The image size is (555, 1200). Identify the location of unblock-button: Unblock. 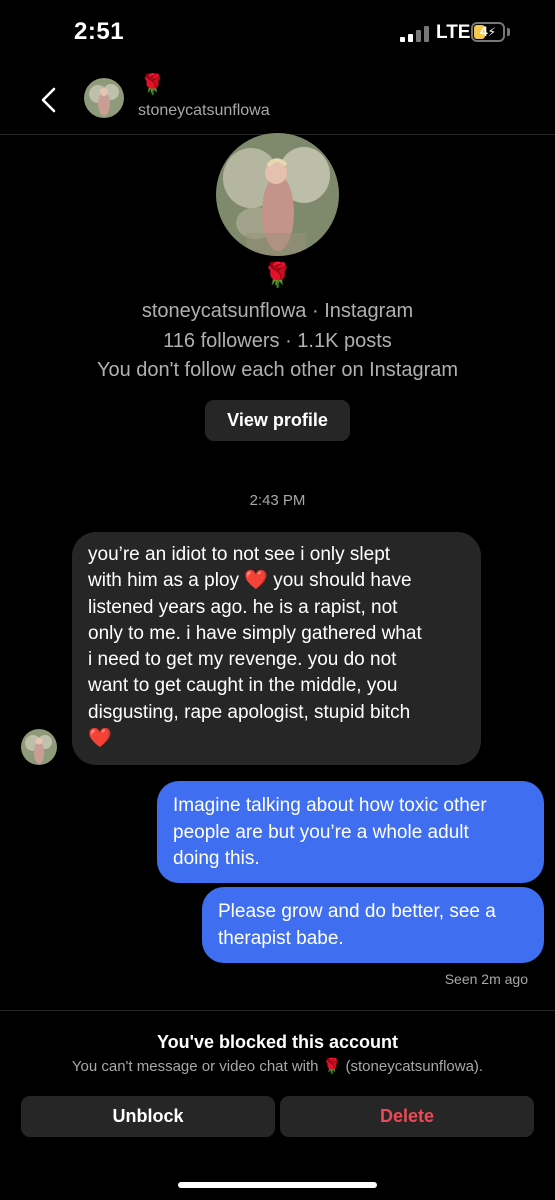
(148, 1116).